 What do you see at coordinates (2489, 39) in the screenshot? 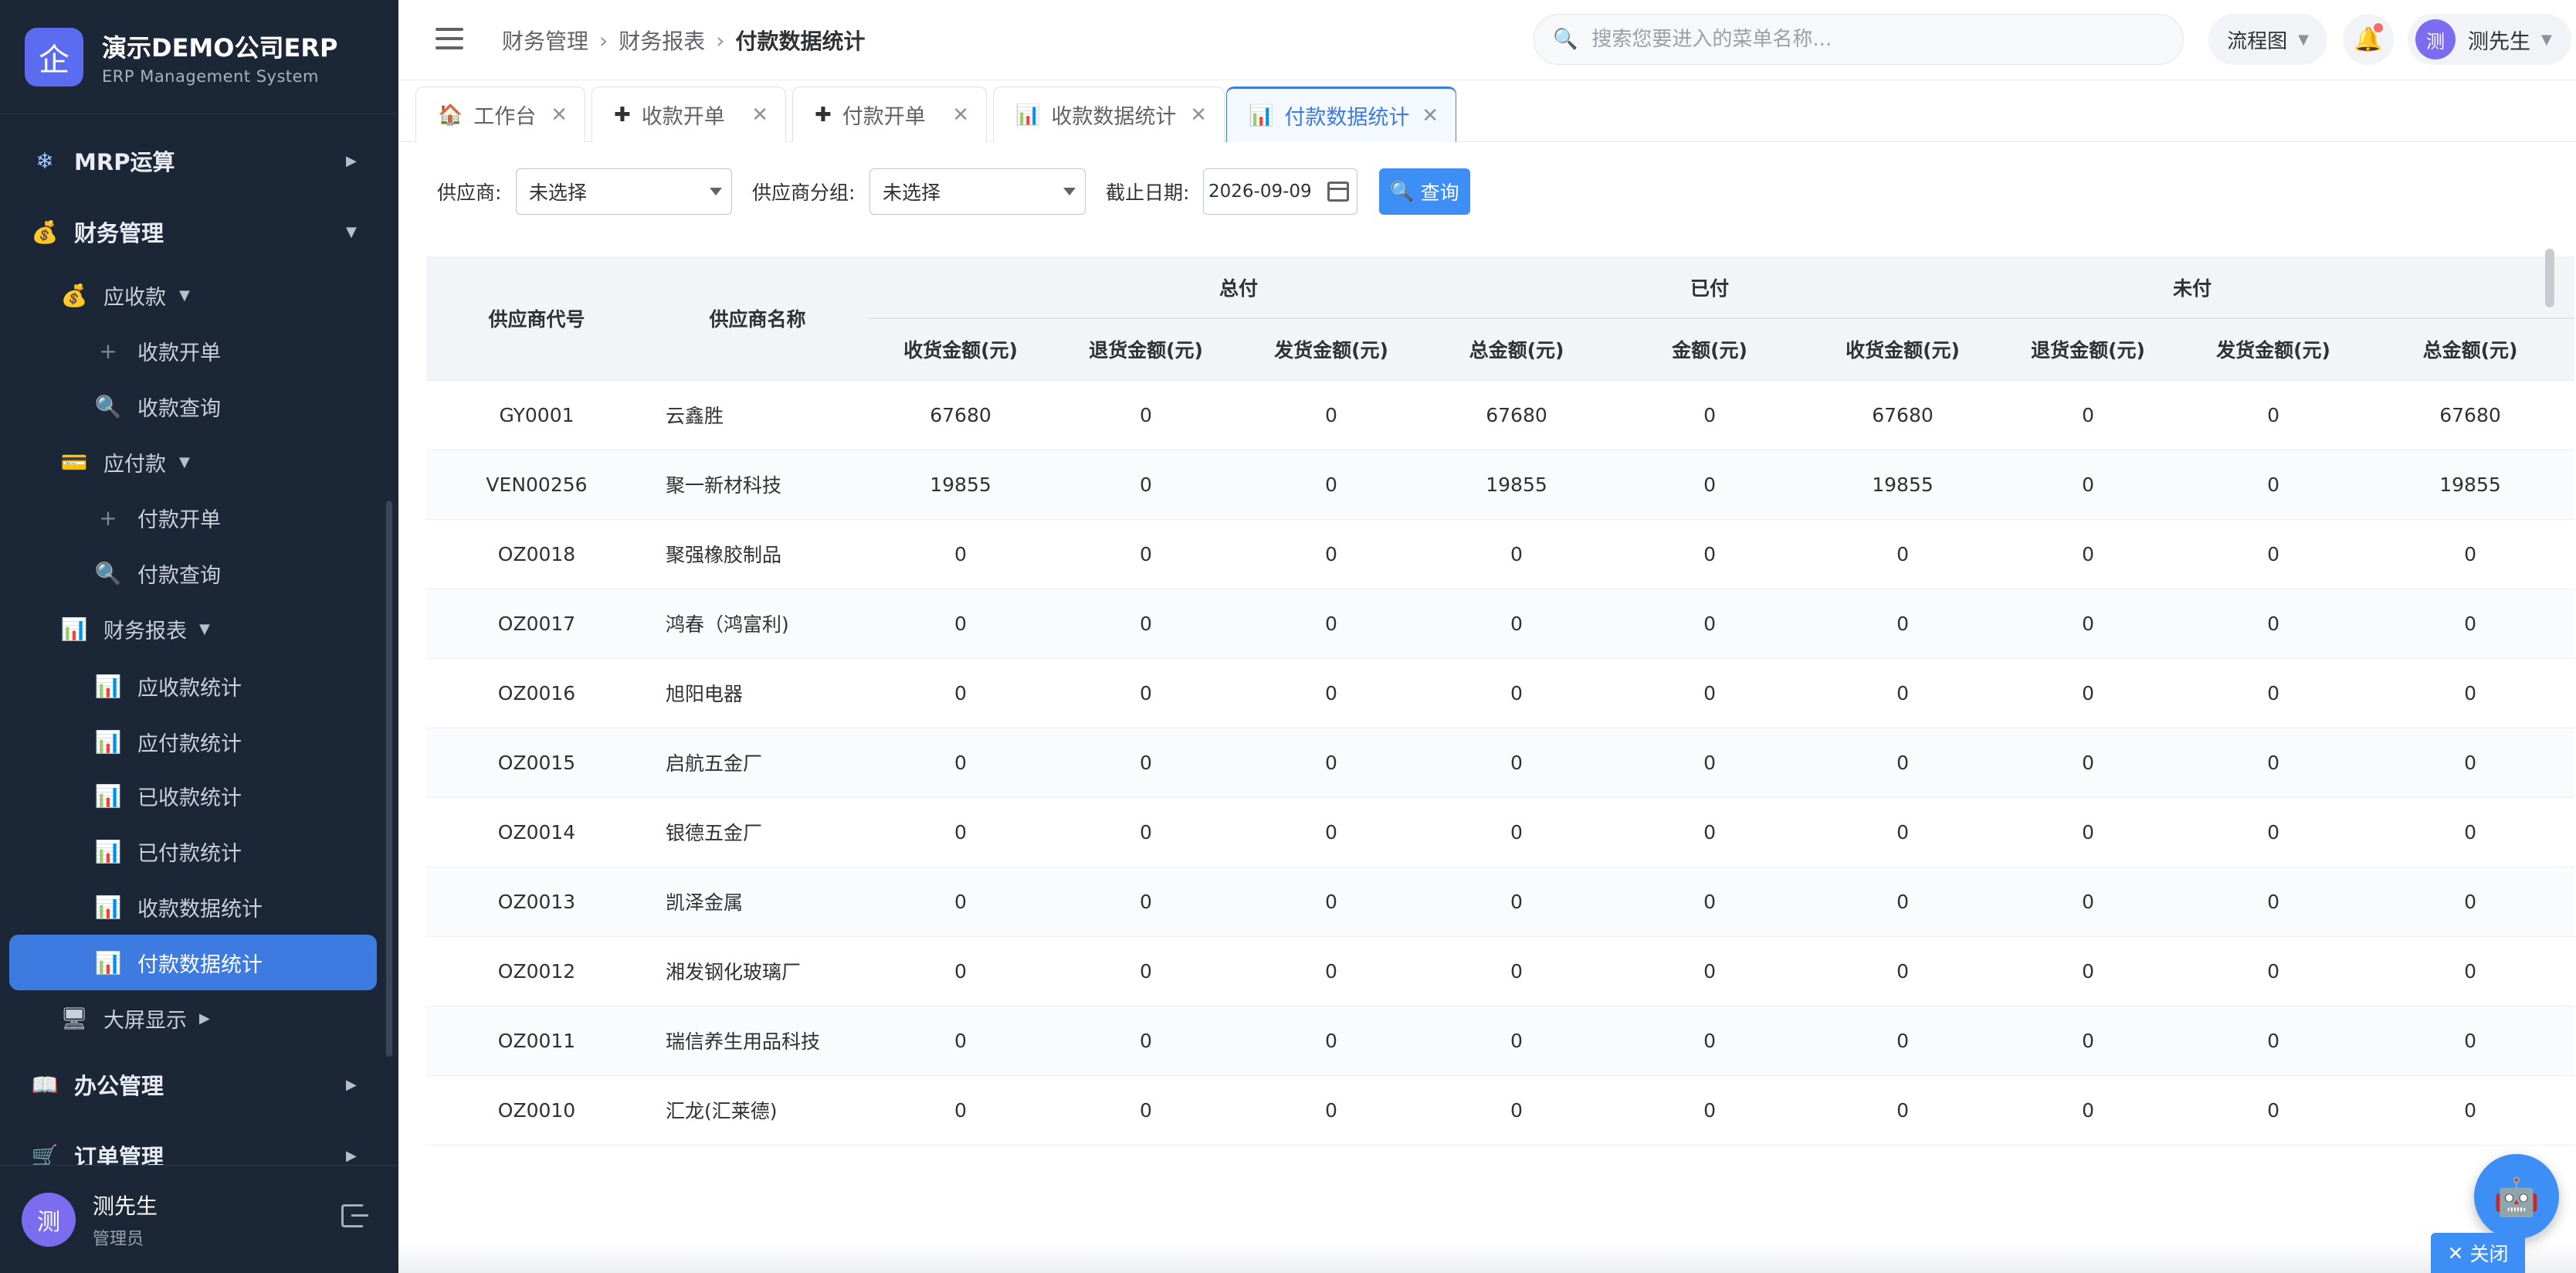
I see `user-menu: 测 测先生 ▼` at bounding box center [2489, 39].